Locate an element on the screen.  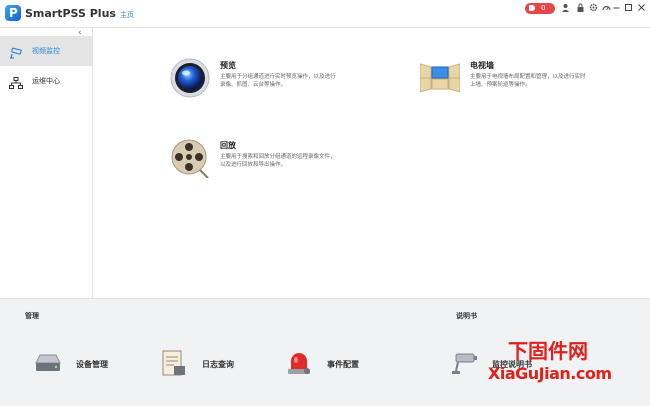
section-title-manual: 说明书 is located at coordinates (466, 316).